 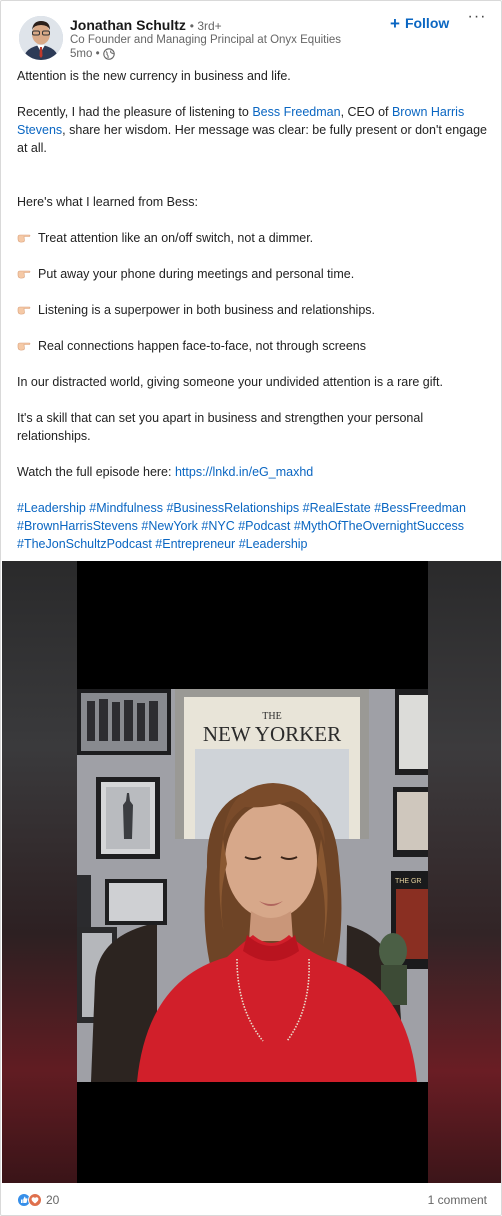 I want to click on more-options-button: ···, so click(x=477, y=20).